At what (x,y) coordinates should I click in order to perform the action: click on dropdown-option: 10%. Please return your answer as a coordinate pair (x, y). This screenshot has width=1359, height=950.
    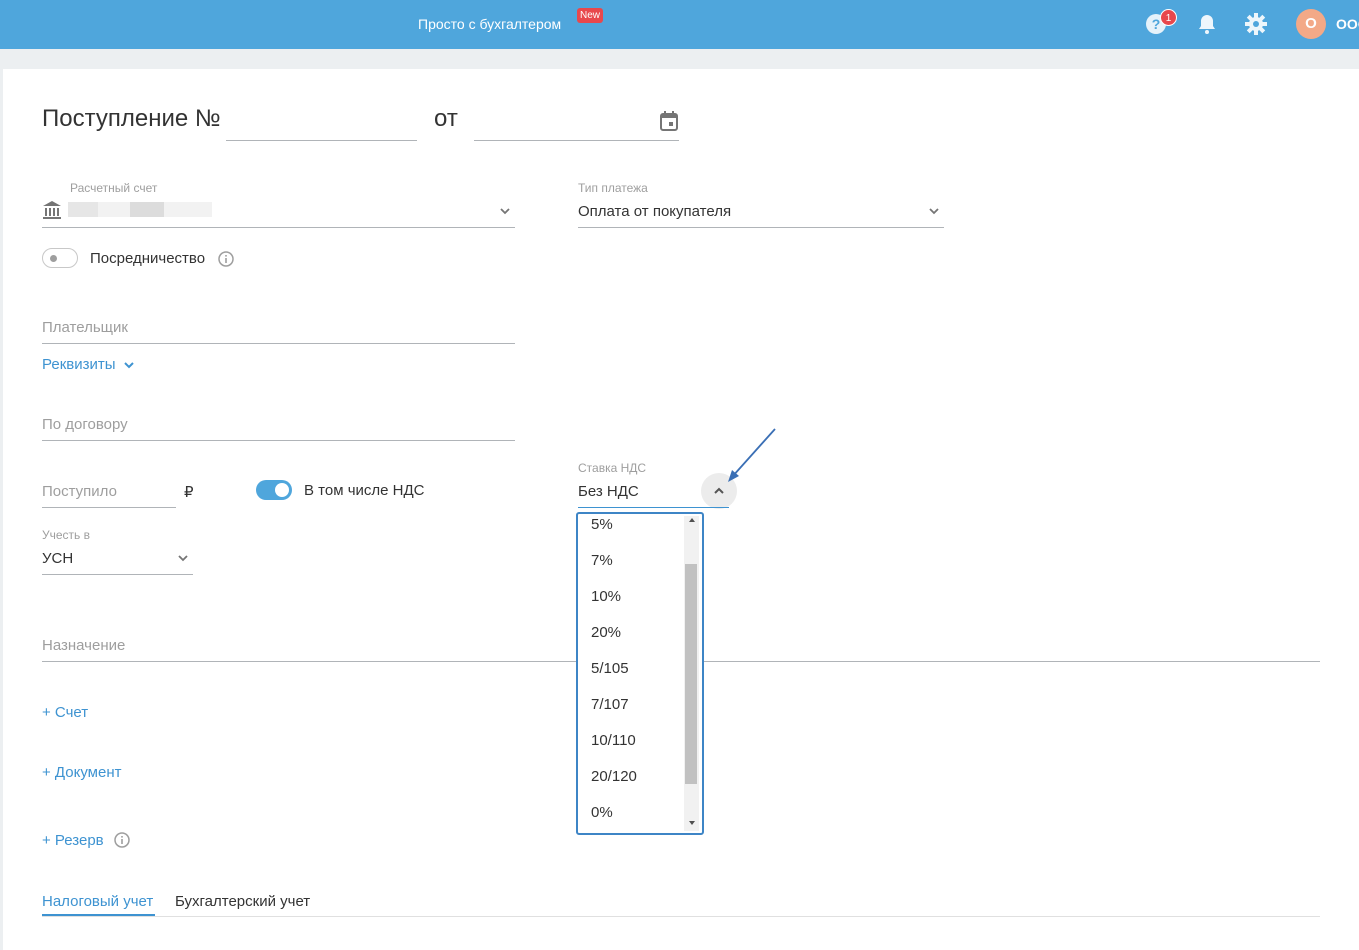
    Looking at the image, I should click on (606, 596).